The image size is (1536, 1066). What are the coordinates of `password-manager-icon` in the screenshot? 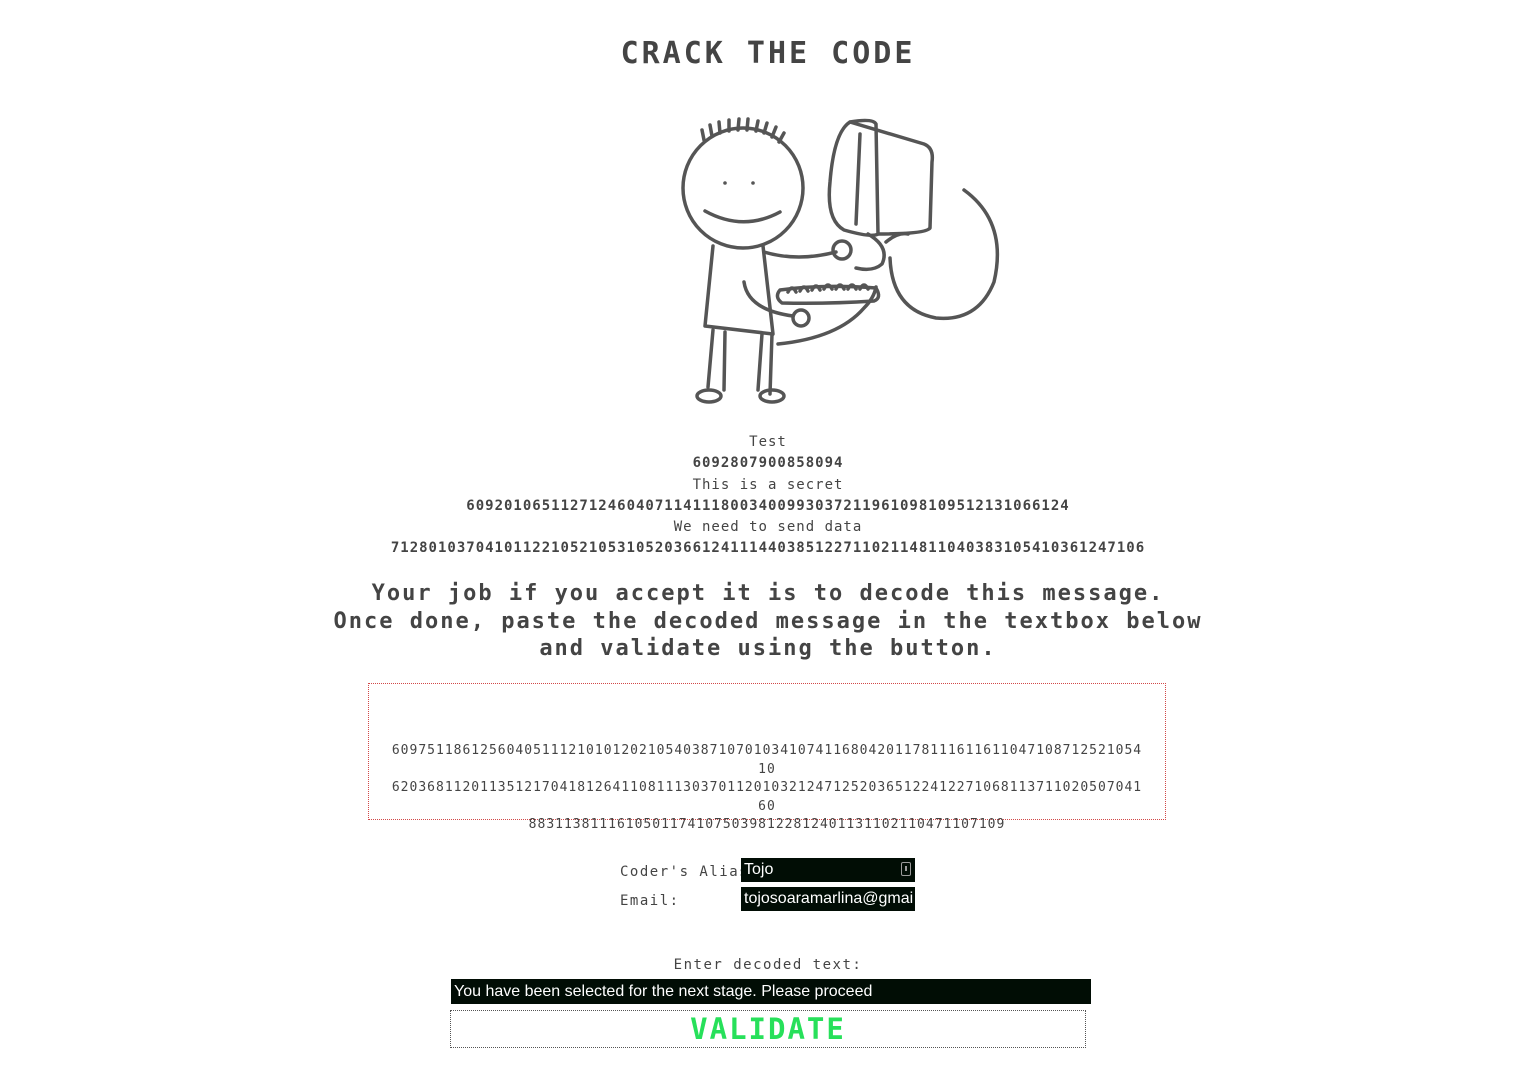 It's located at (906, 869).